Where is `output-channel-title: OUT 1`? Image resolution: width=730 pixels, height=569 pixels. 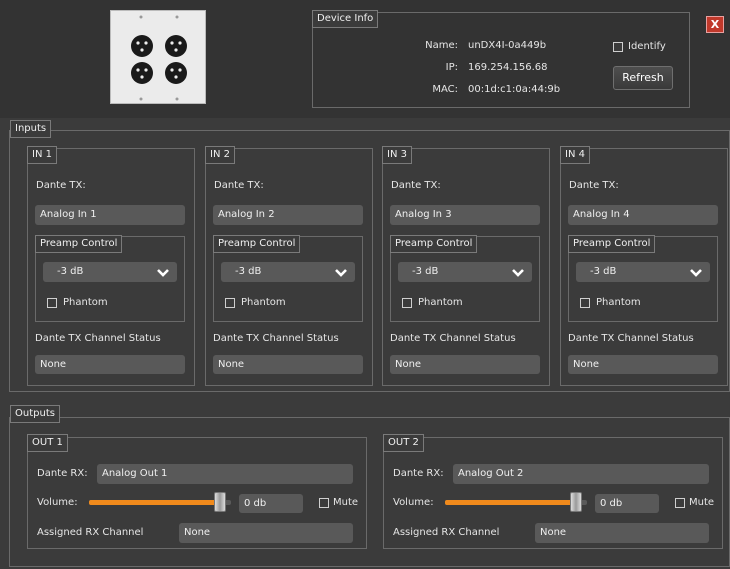 output-channel-title: OUT 1 is located at coordinates (47, 443).